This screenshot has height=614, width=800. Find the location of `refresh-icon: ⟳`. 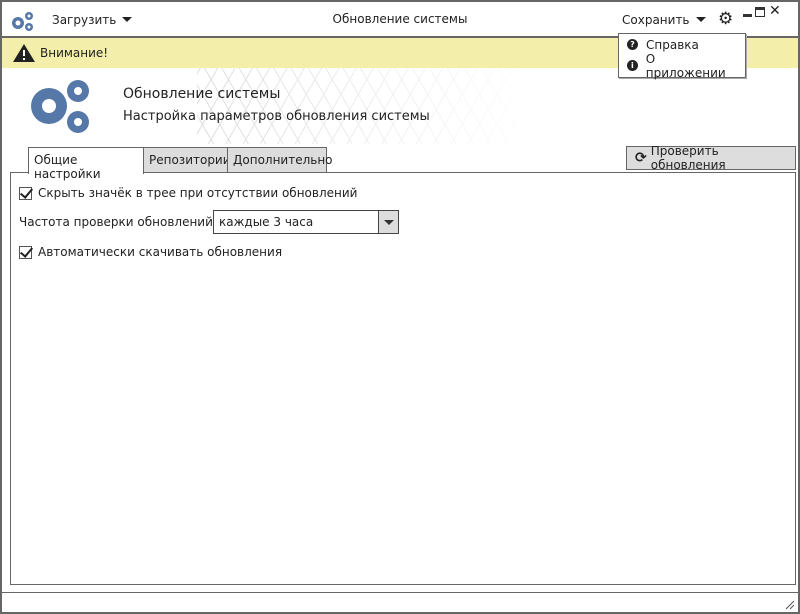

refresh-icon: ⟳ is located at coordinates (641, 158).